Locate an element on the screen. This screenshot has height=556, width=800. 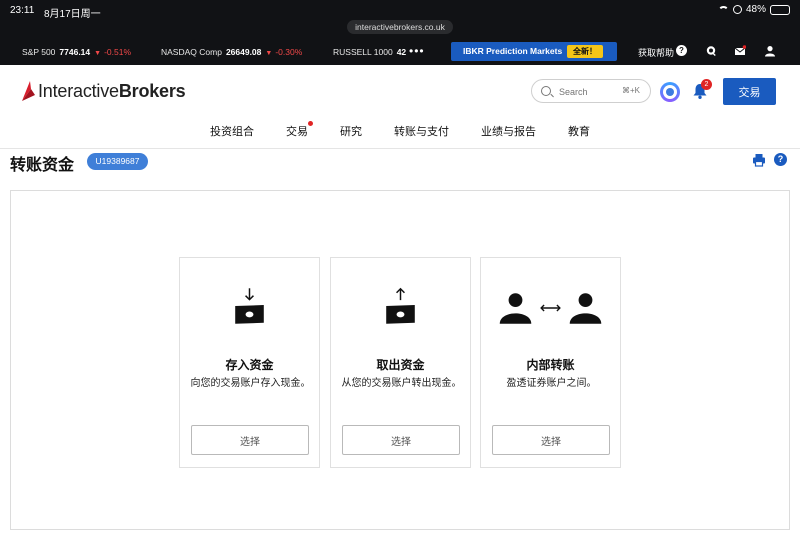
prediction-markets-banner: IBKR Prediction Markets 全新！ is located at coordinates (534, 51).